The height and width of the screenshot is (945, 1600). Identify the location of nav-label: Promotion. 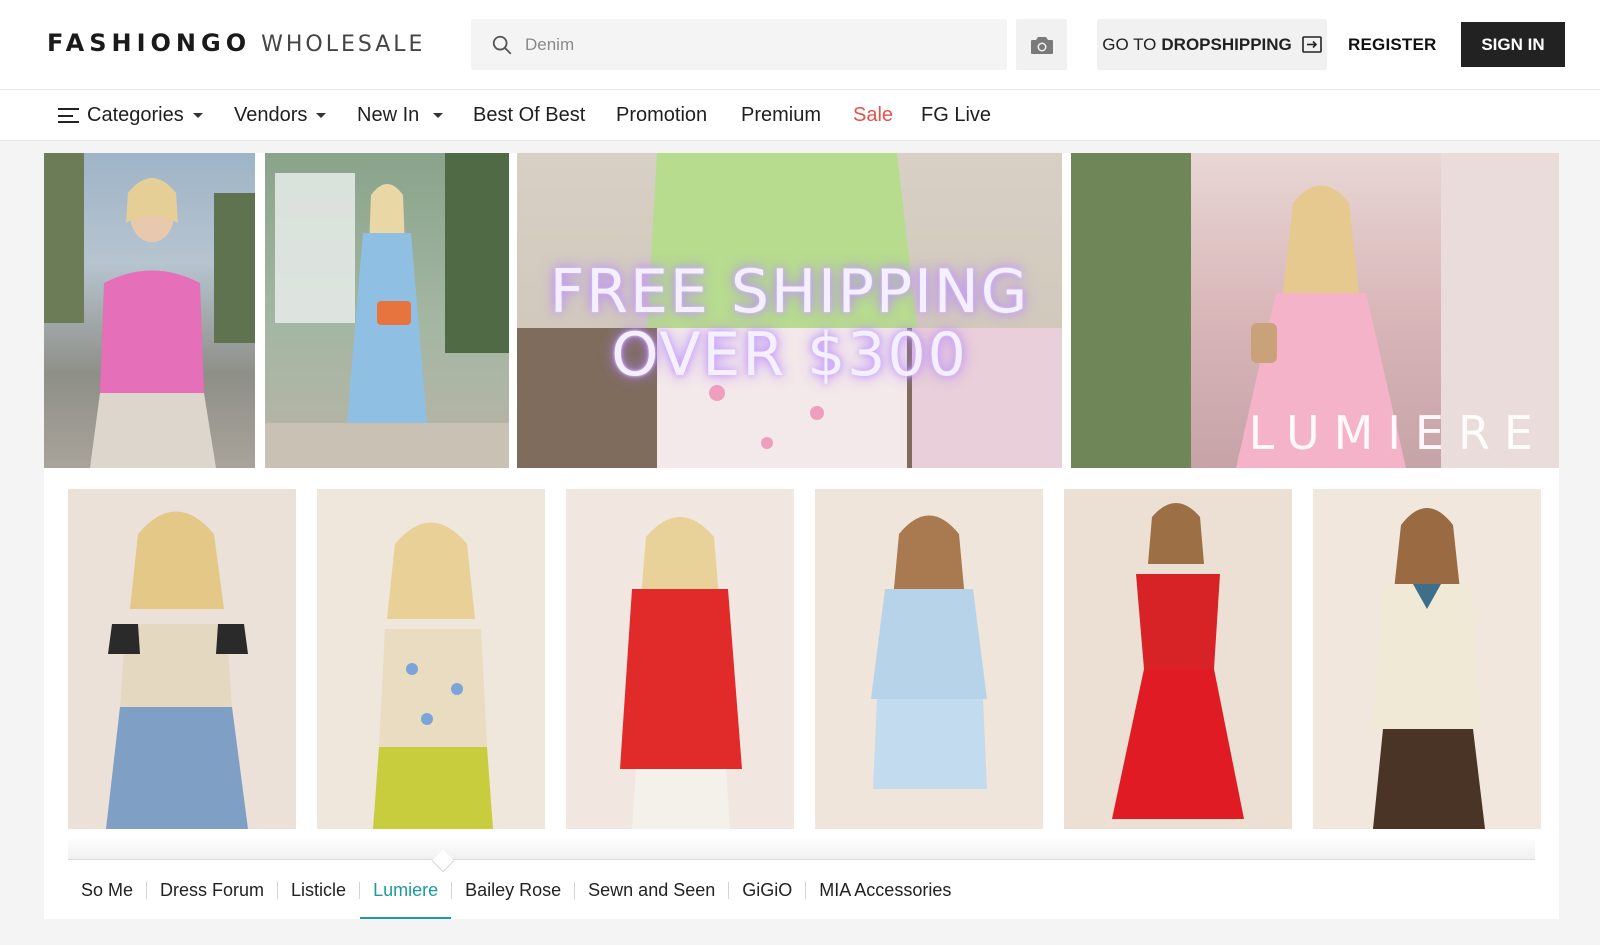
(662, 115).